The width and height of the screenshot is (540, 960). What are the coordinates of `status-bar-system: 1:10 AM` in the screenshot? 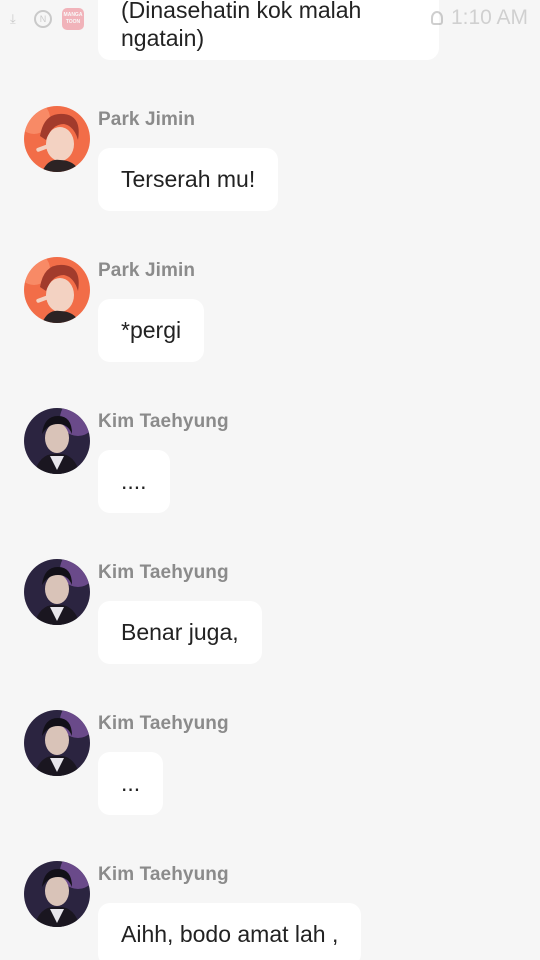 It's located at (479, 18).